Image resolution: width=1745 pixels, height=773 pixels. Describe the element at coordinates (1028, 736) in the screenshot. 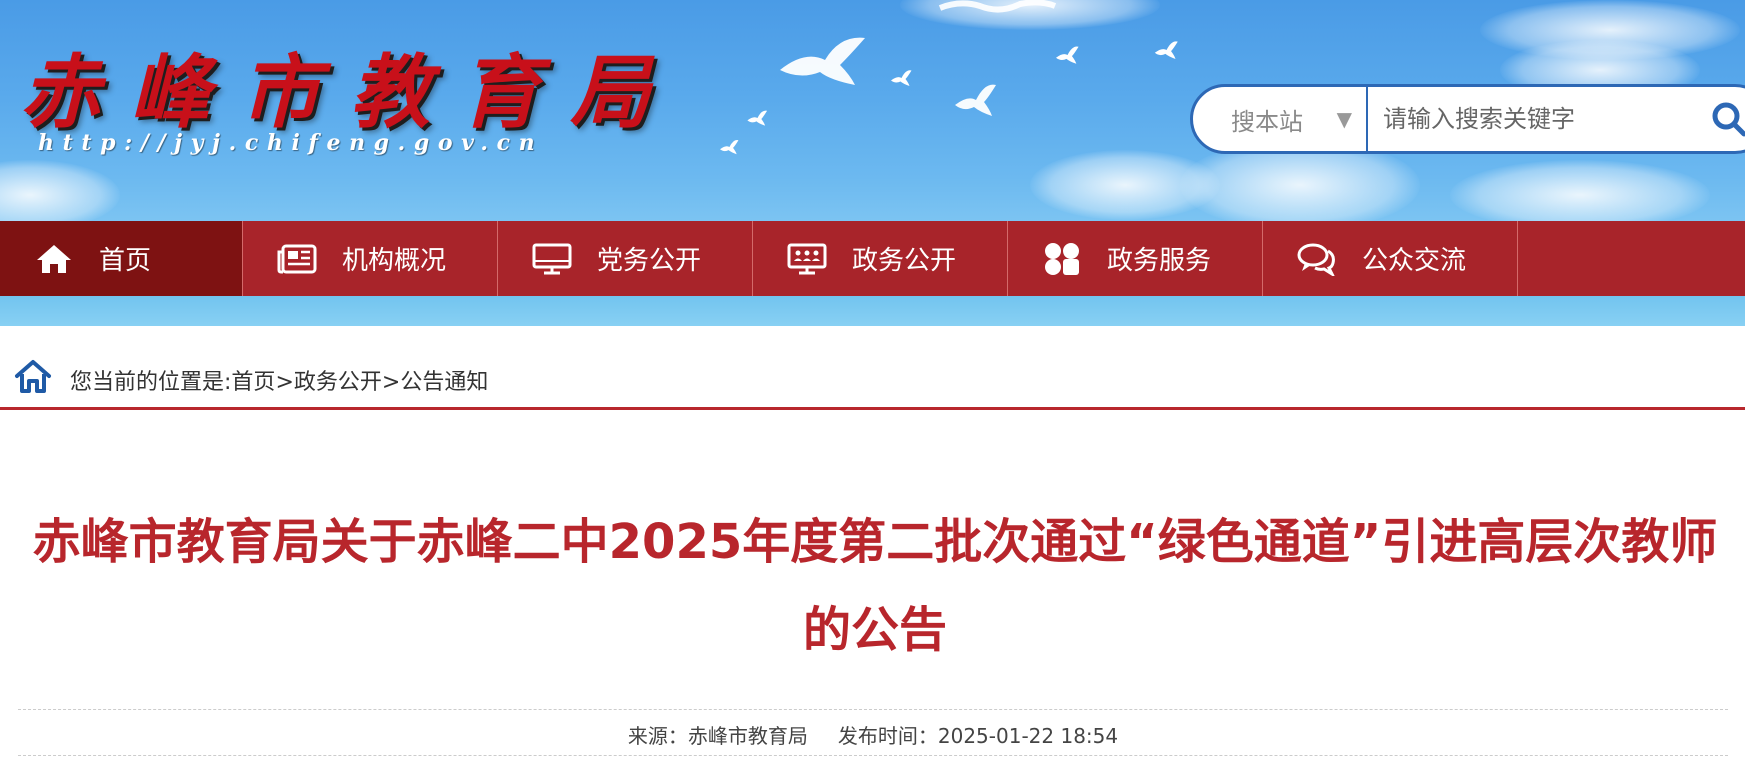

I see `publish-time-value: 2025-01-22 18:54` at that location.